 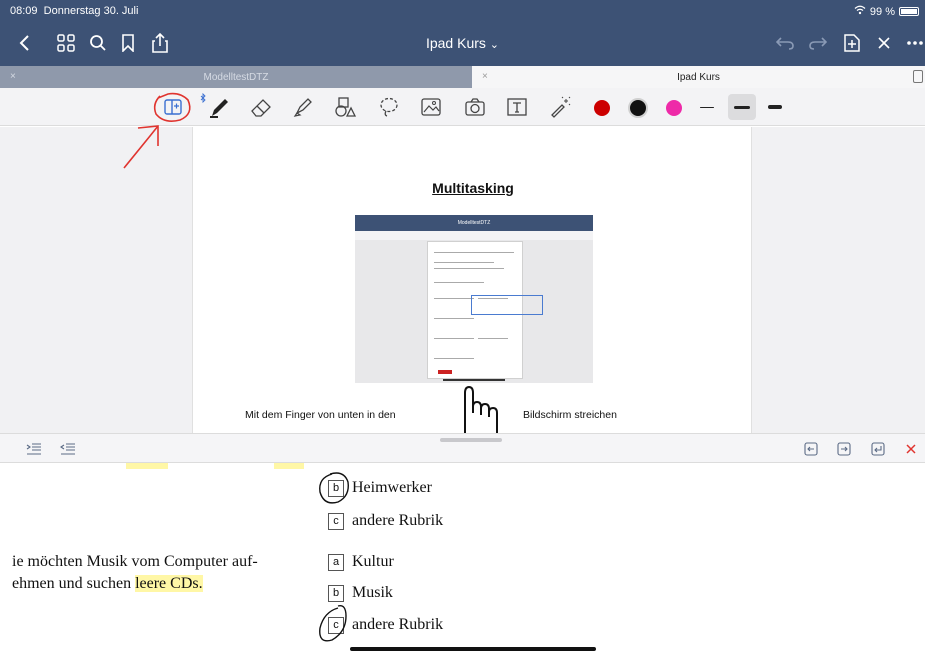 I want to click on thumbnail-toolbar, so click(x=474, y=235).